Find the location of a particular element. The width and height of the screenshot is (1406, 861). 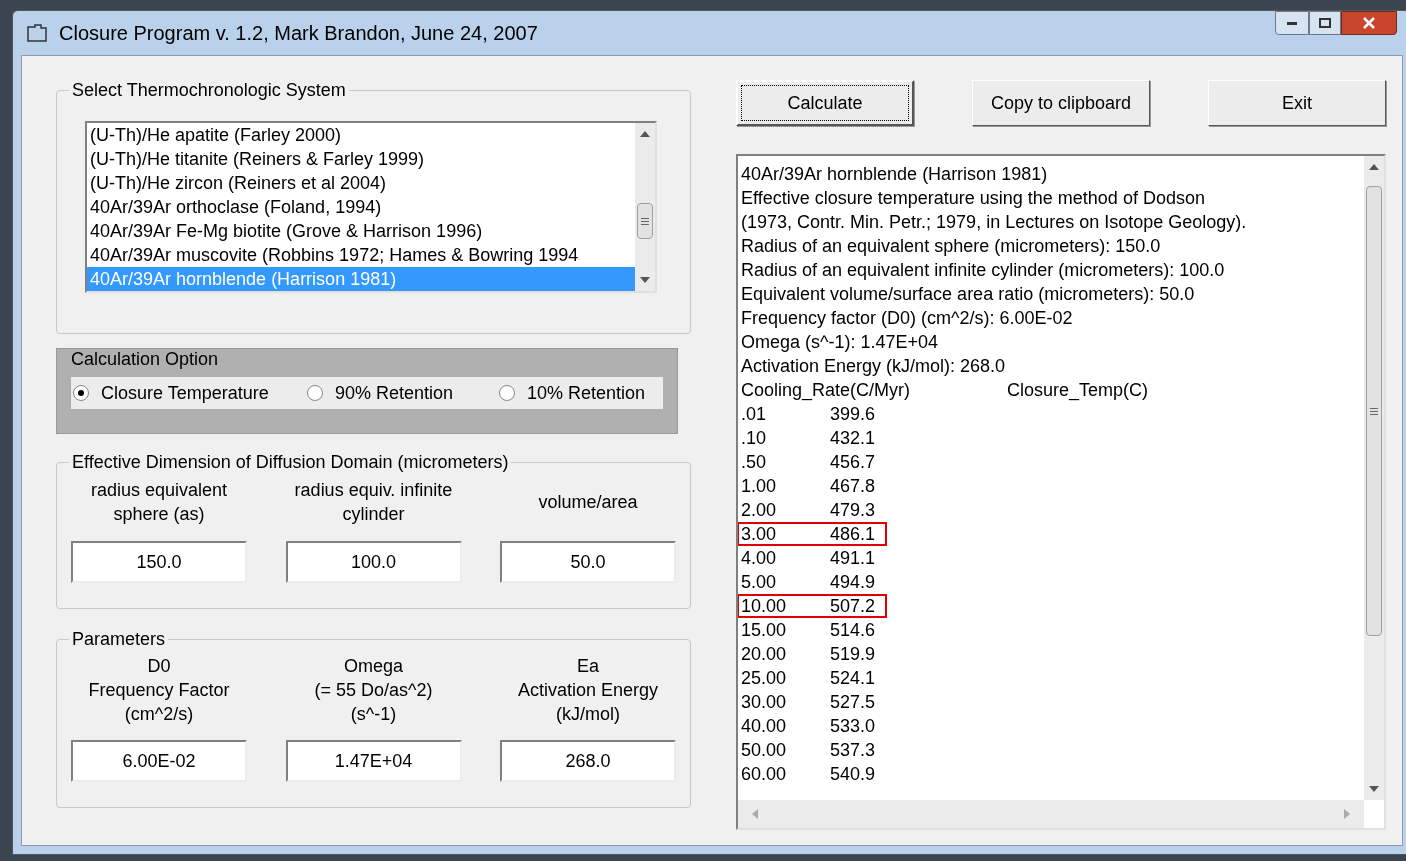

closure-temp: 467.8 is located at coordinates (853, 486).